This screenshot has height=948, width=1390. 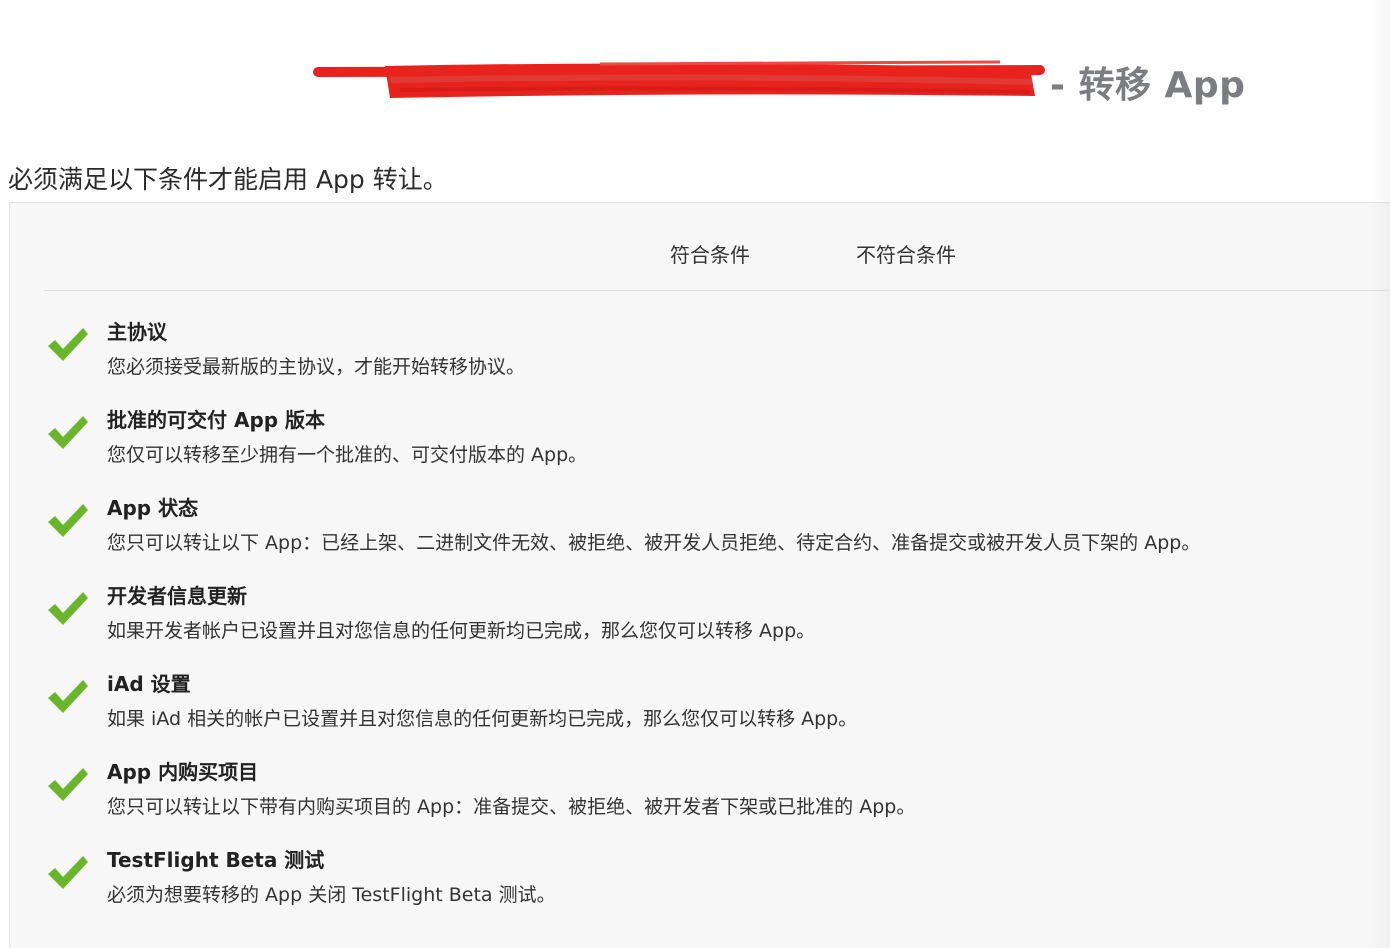 What do you see at coordinates (1379, 474) in the screenshot?
I see `scroll-edge-shadow` at bounding box center [1379, 474].